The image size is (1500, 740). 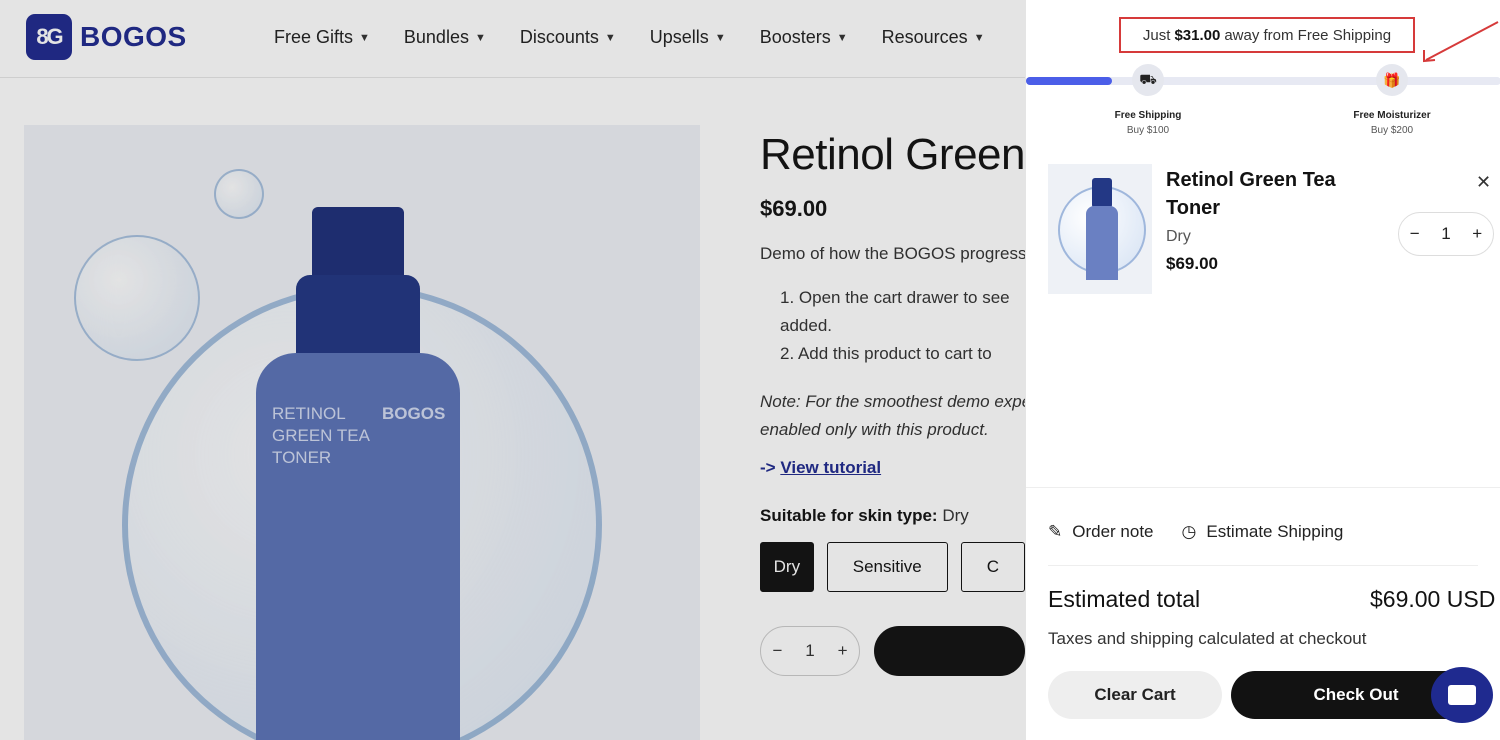 I want to click on message-prefix: Just, so click(x=1156, y=35).